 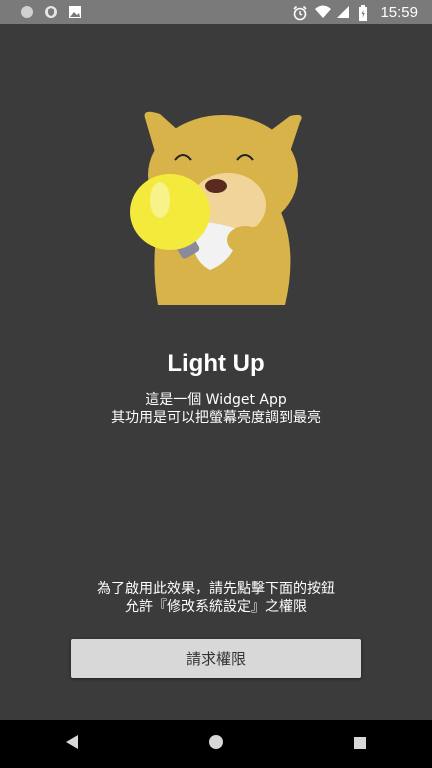 I want to click on navigation-bar, so click(x=216, y=744).